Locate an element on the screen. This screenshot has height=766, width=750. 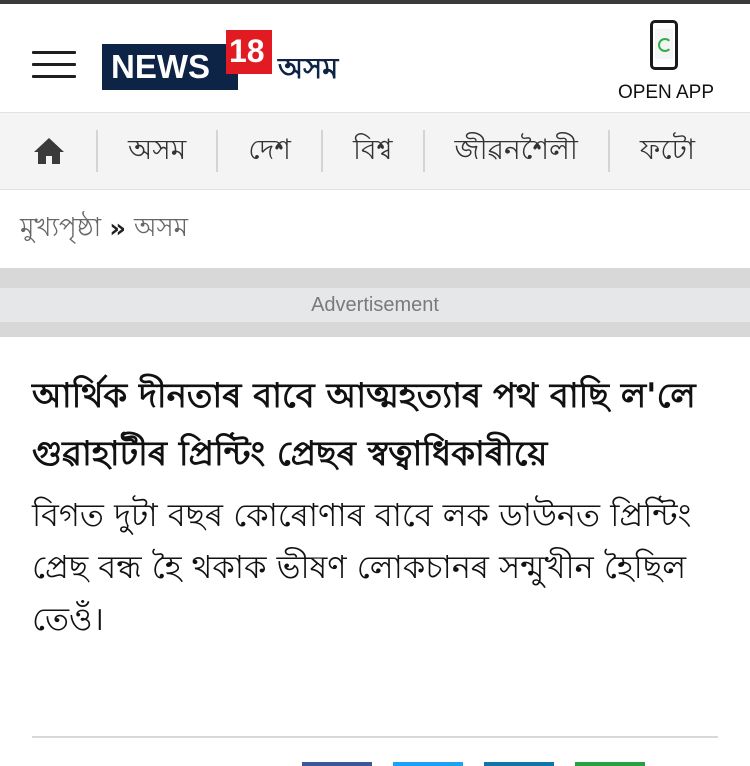
nav-item-label: দেশ is located at coordinates (269, 149).